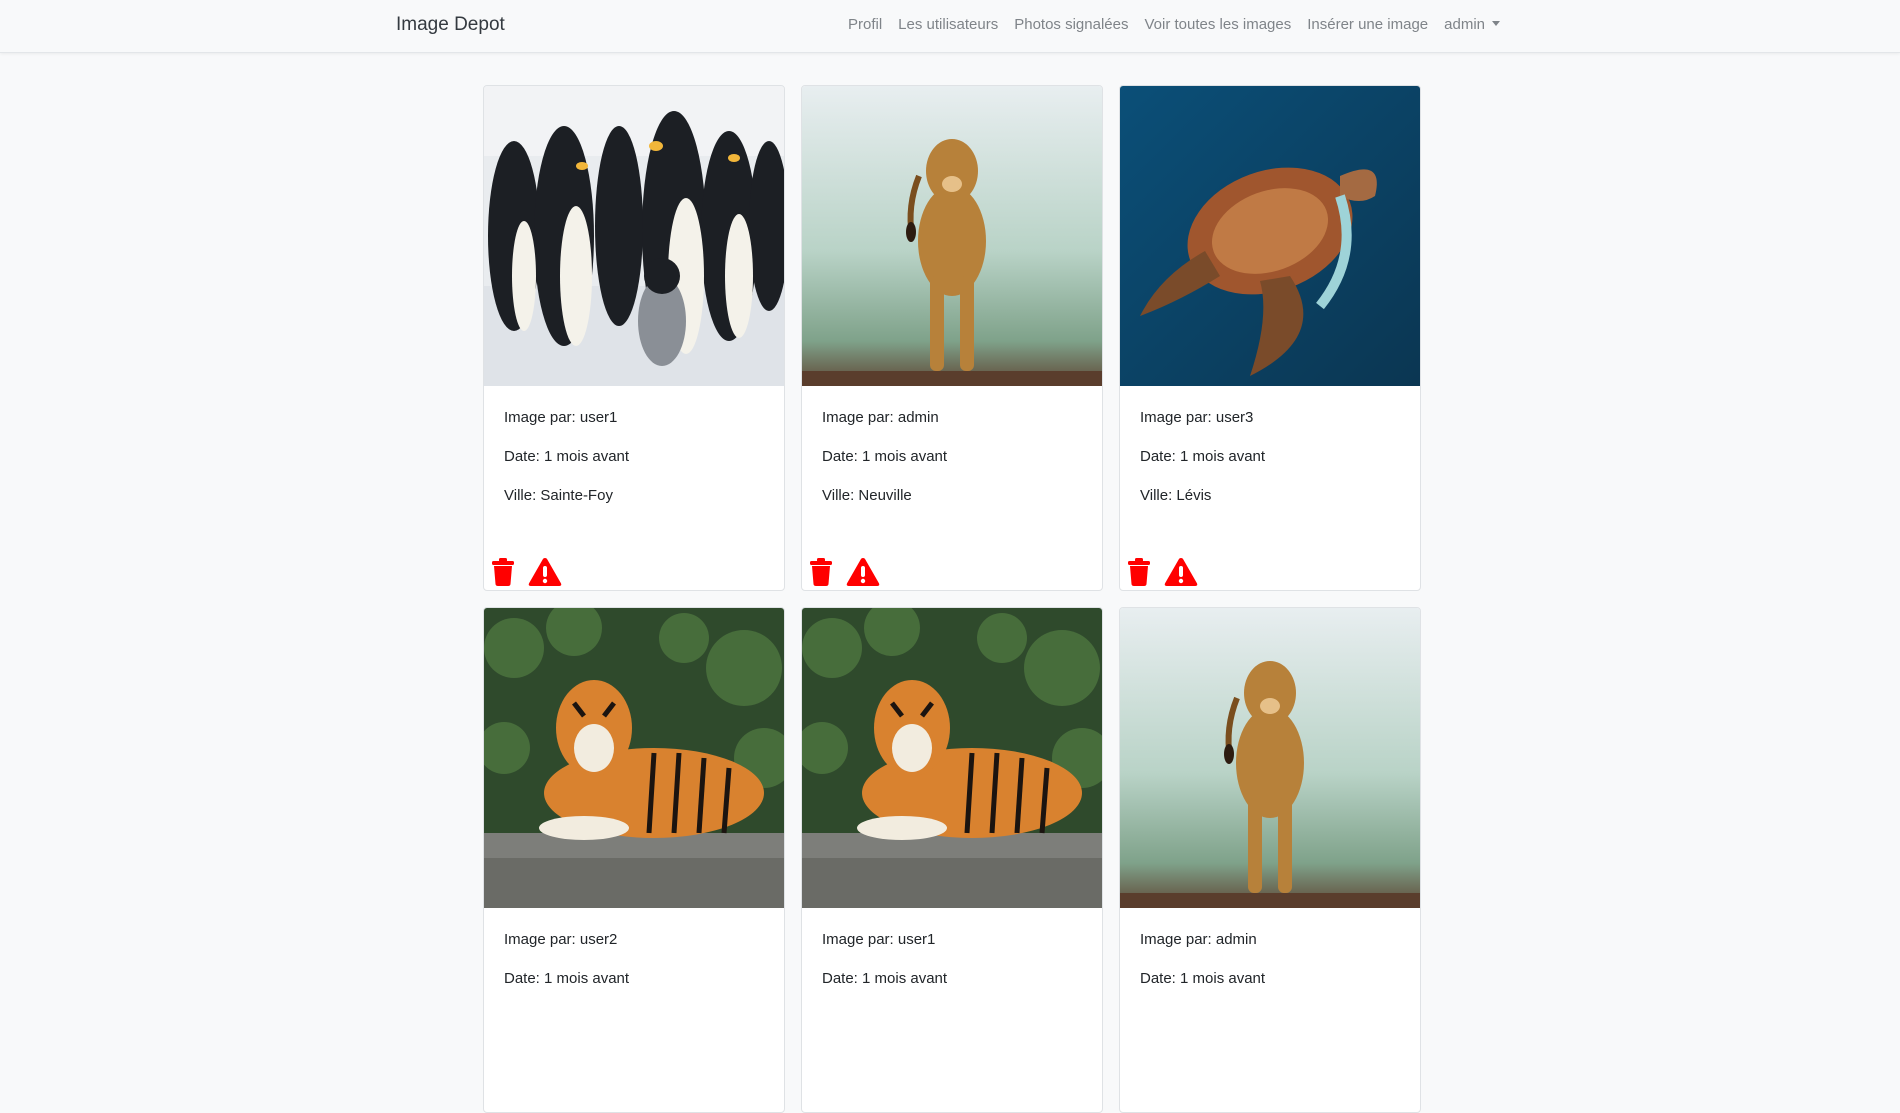  Describe the element at coordinates (865, 24) in the screenshot. I see `nav-link-profil: Profil` at that location.